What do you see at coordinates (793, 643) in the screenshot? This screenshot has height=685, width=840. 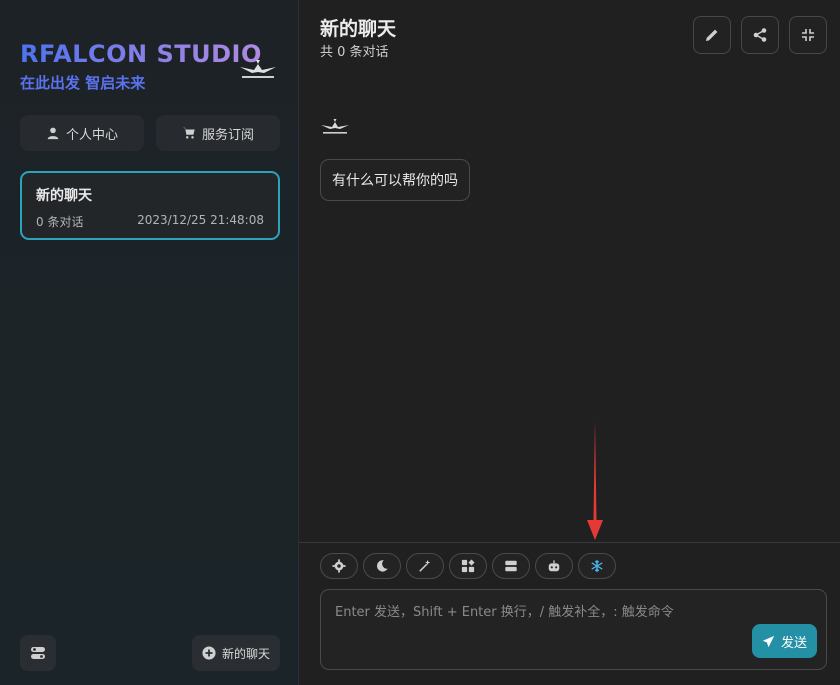 I see `send-label: 发送` at bounding box center [793, 643].